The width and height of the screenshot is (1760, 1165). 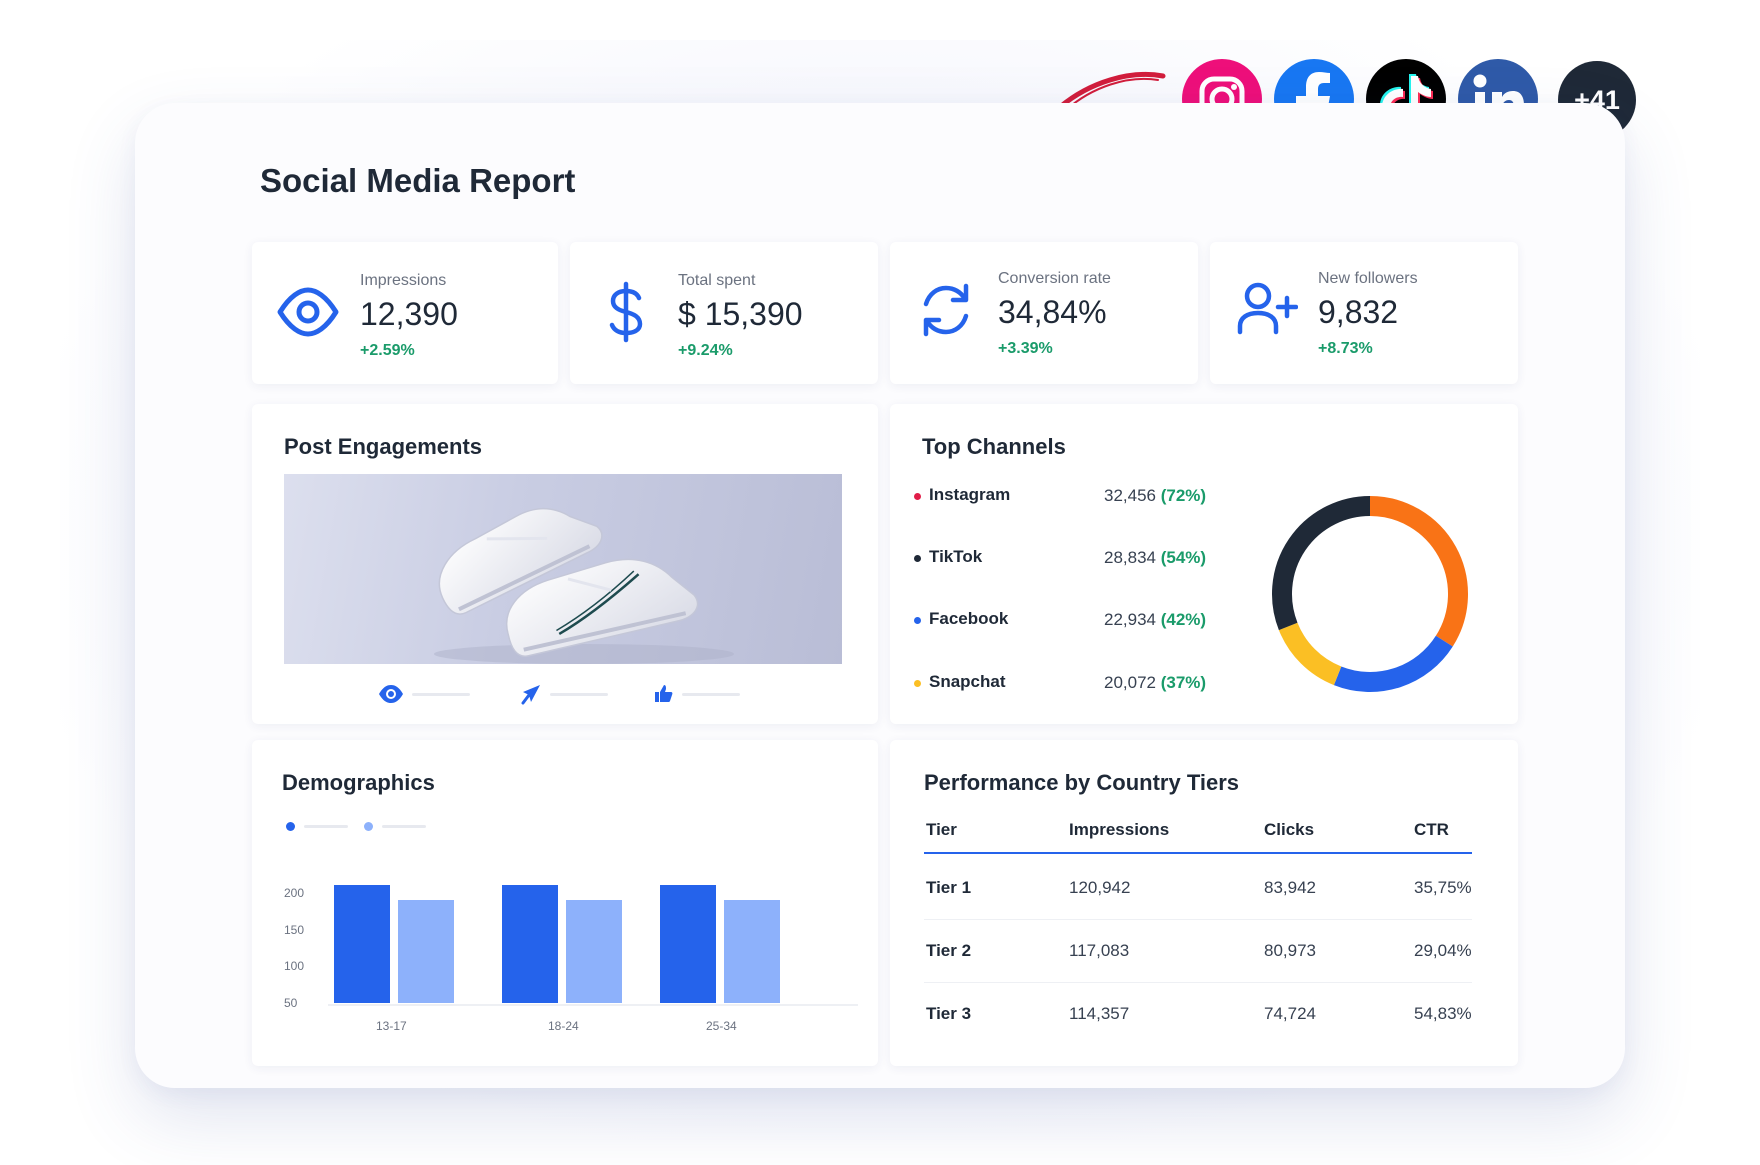 I want to click on channel-row-tiktok: TikTok 28,834 (54%), so click(x=1064, y=559).